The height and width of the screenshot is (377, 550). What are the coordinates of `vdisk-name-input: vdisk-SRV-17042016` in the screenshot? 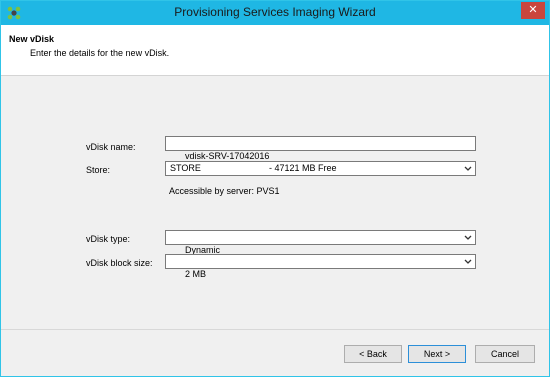 It's located at (320, 148).